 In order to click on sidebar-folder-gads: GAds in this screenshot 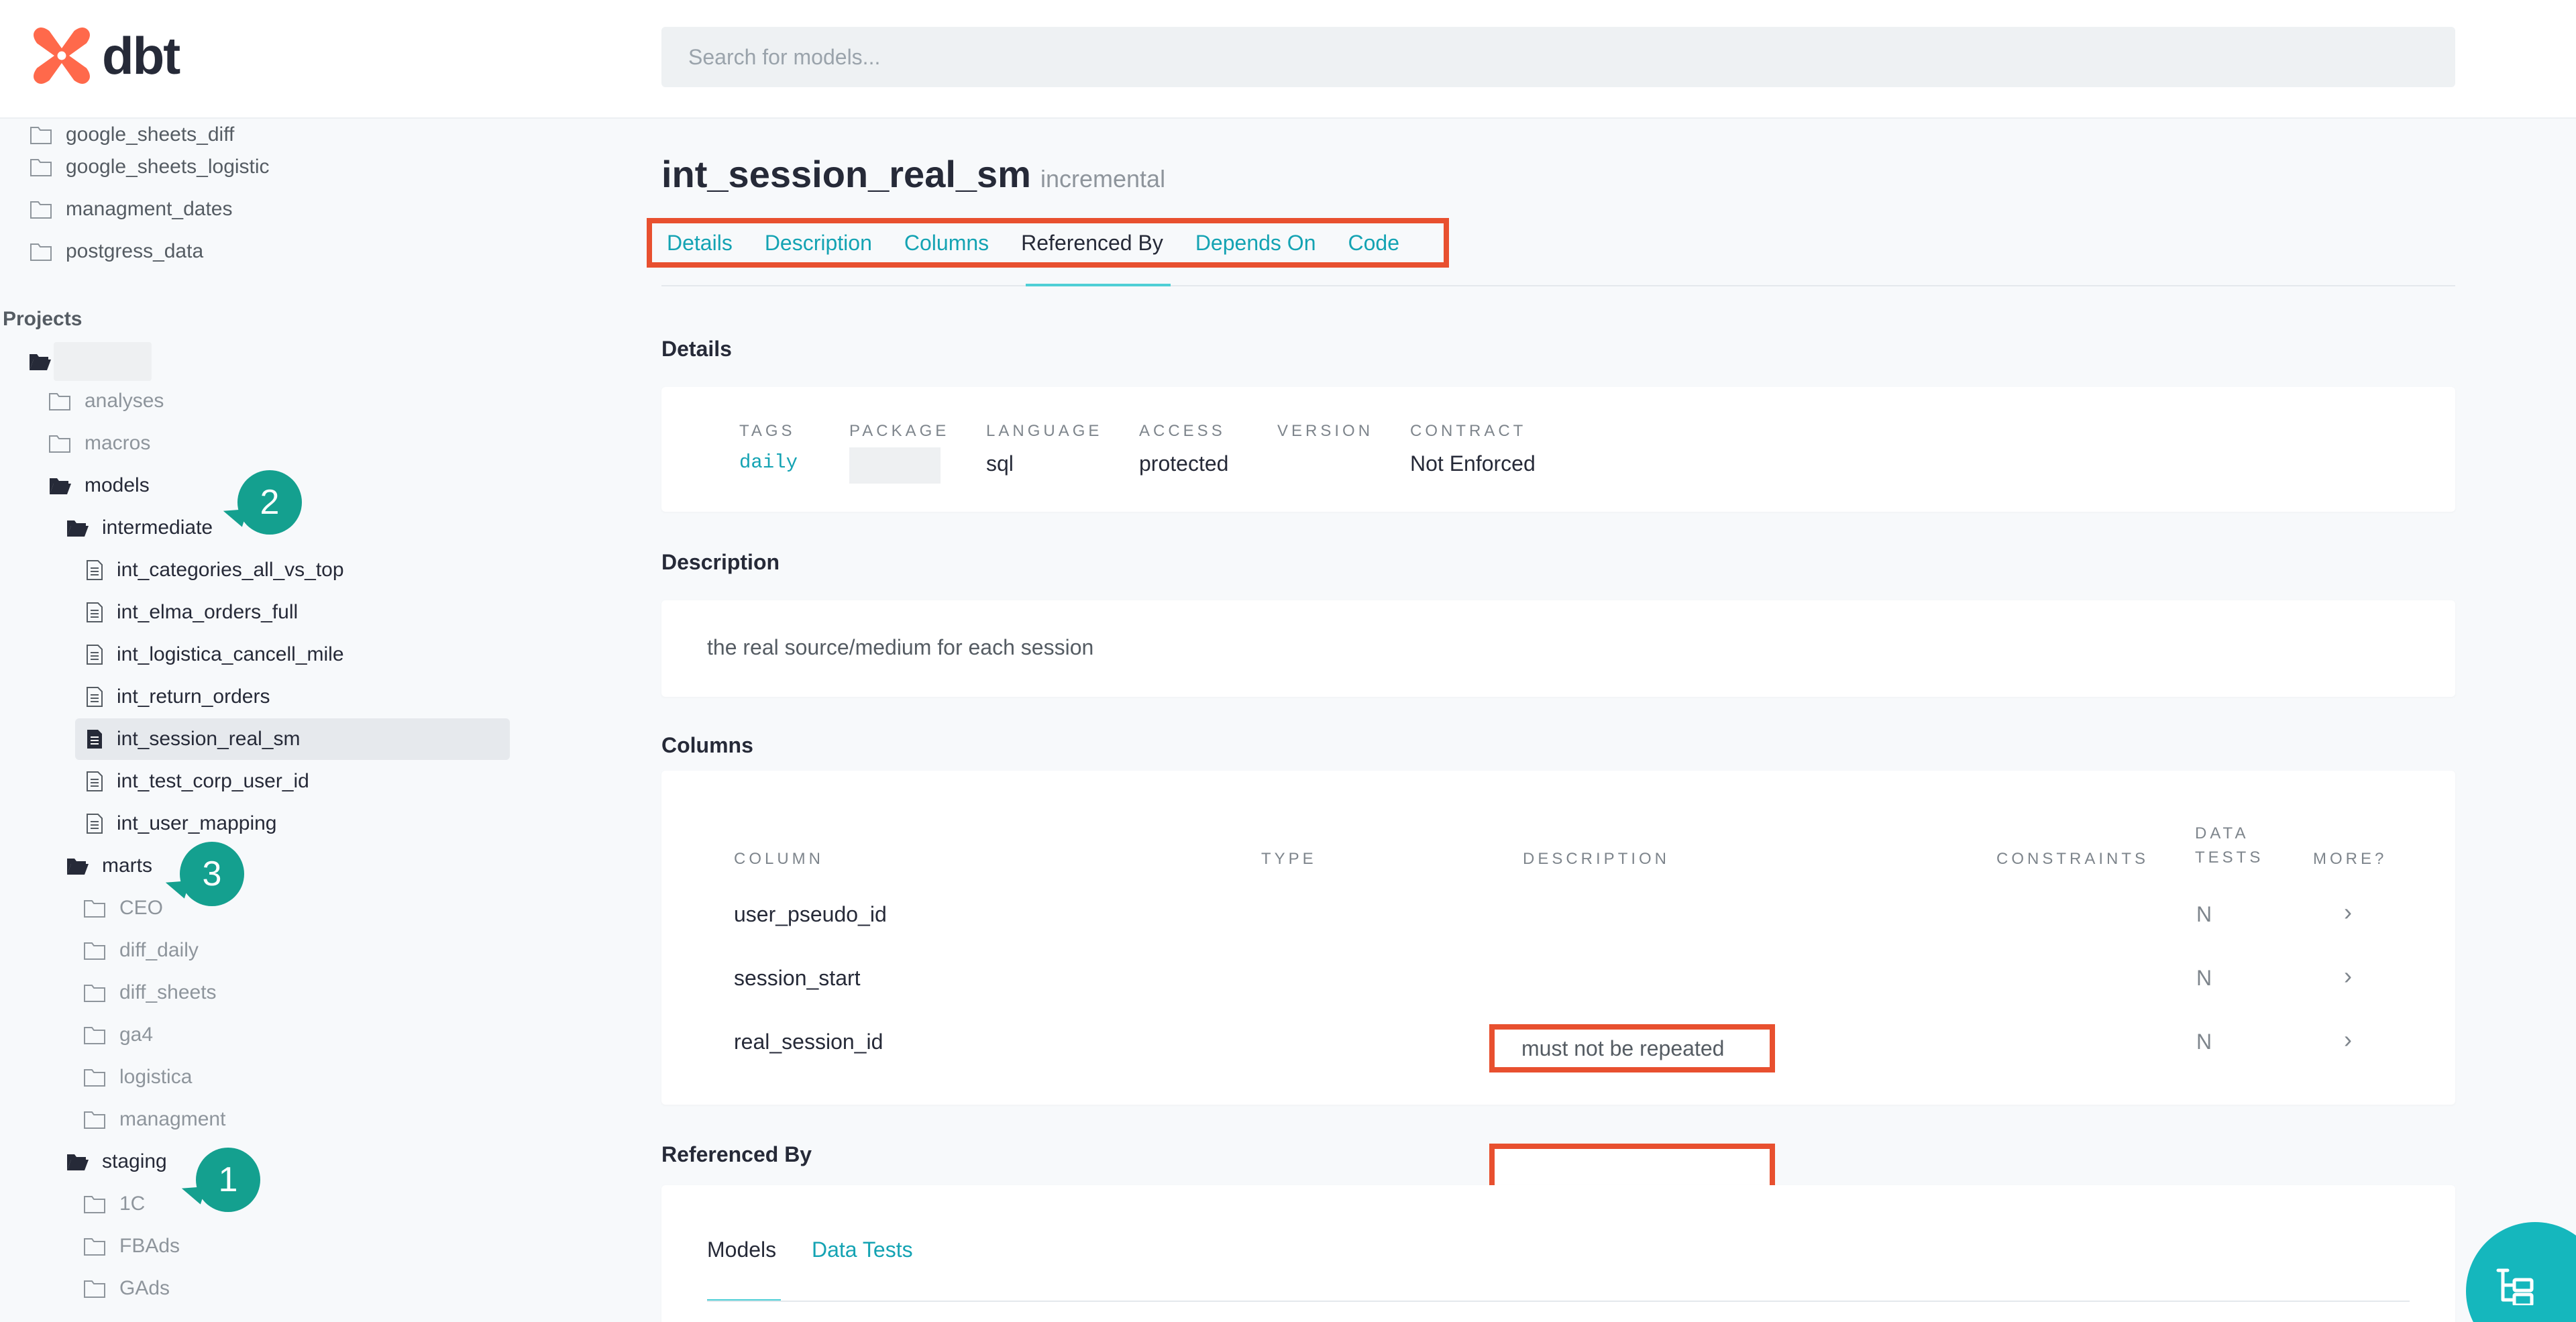, I will do `click(126, 1288)`.